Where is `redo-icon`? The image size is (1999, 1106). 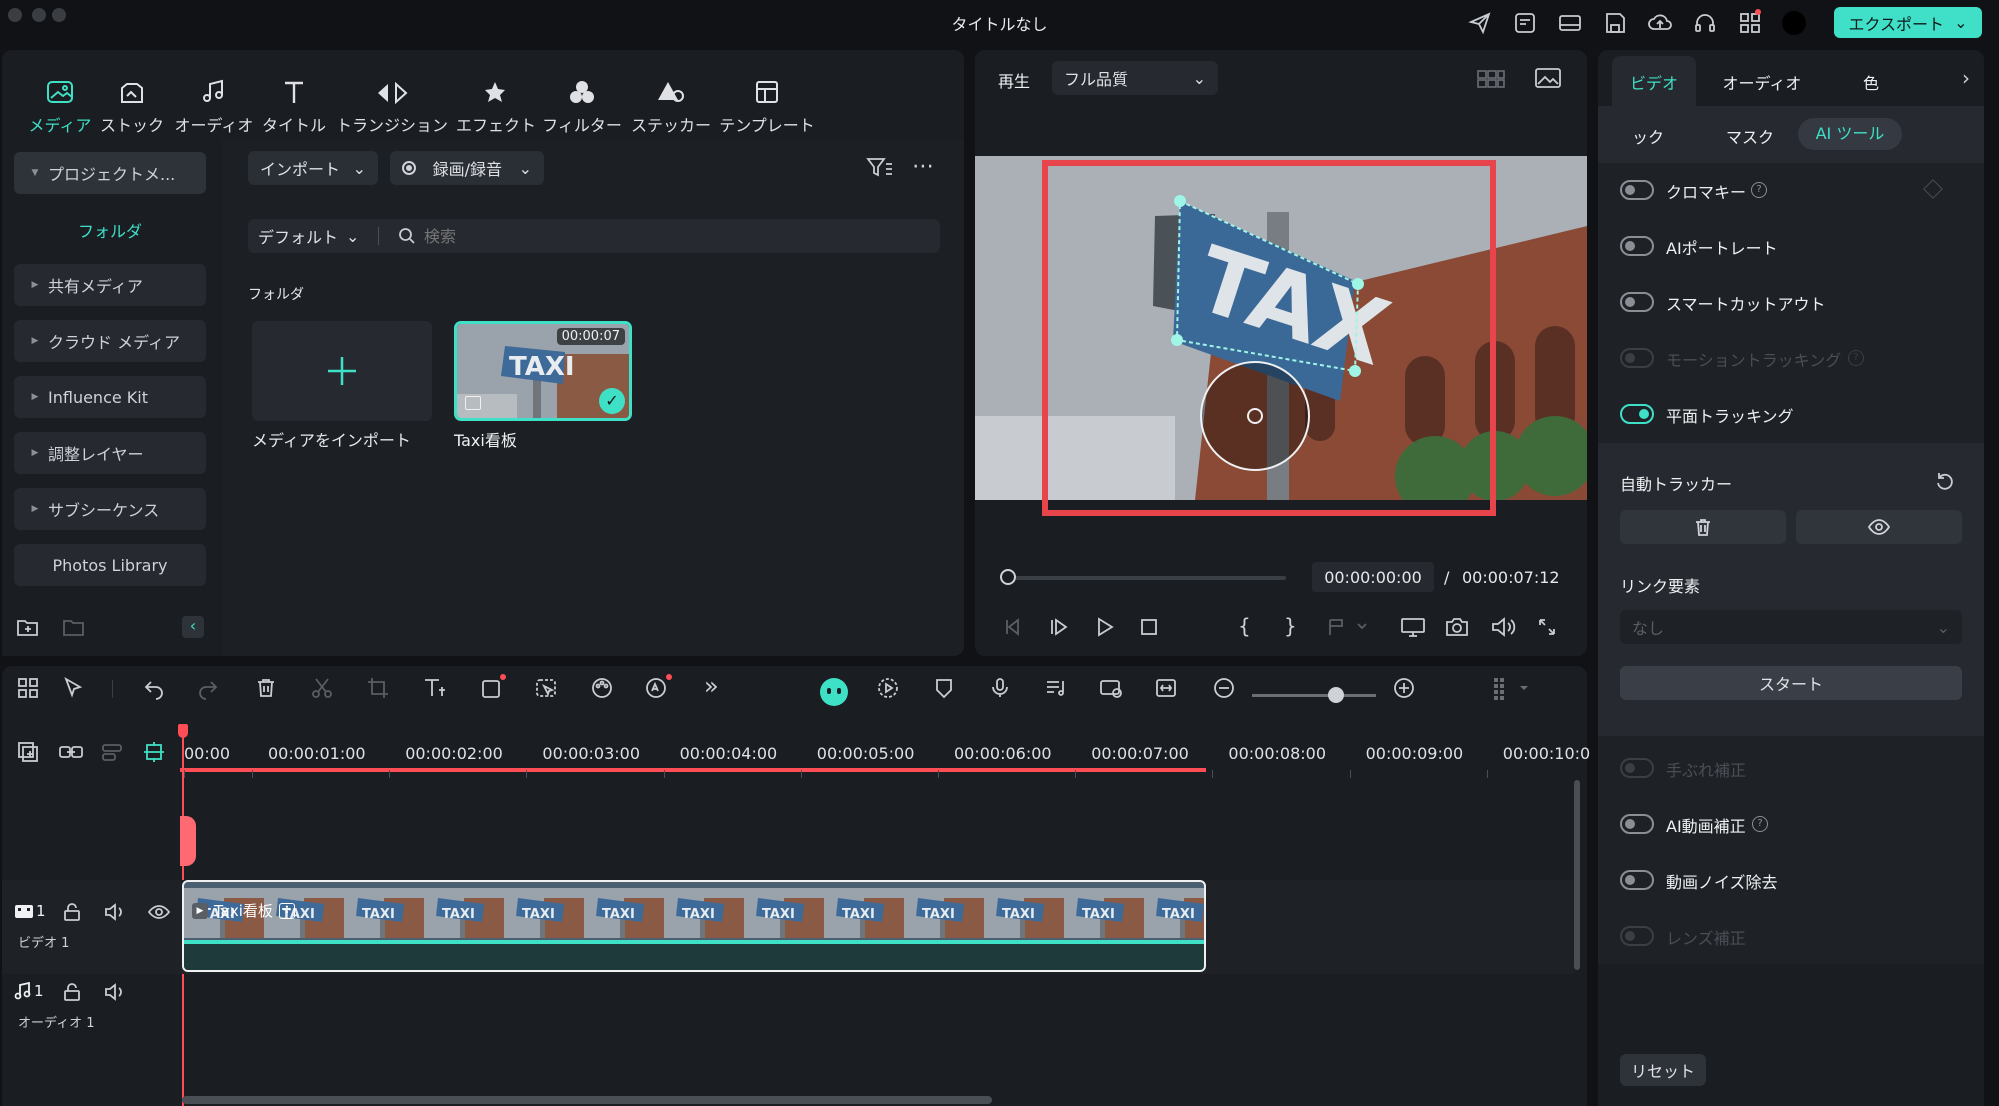
redo-icon is located at coordinates (208, 688).